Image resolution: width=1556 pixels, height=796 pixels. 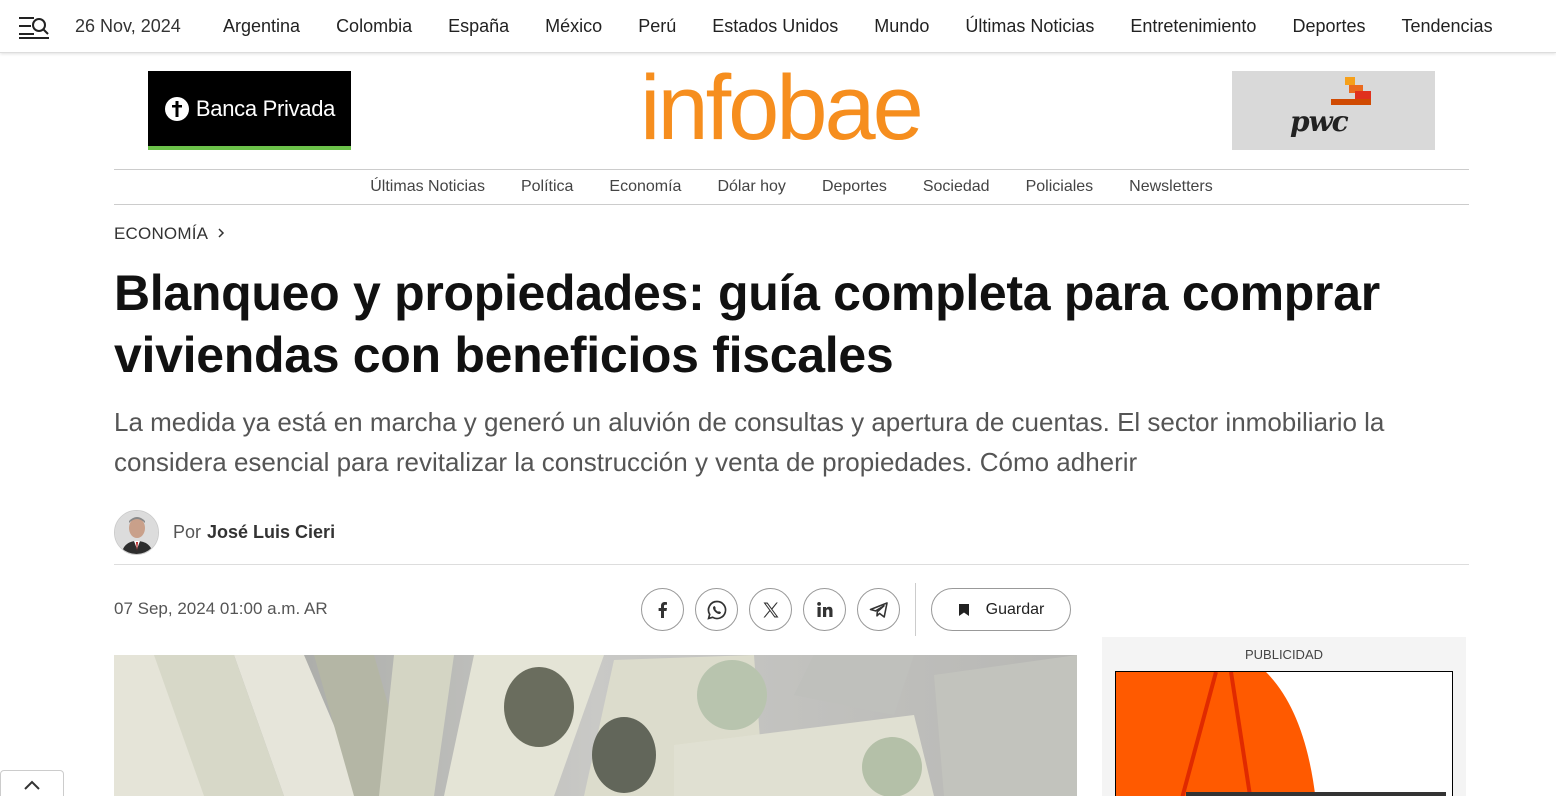 I want to click on infobae-logo: infobae, so click(x=782, y=108).